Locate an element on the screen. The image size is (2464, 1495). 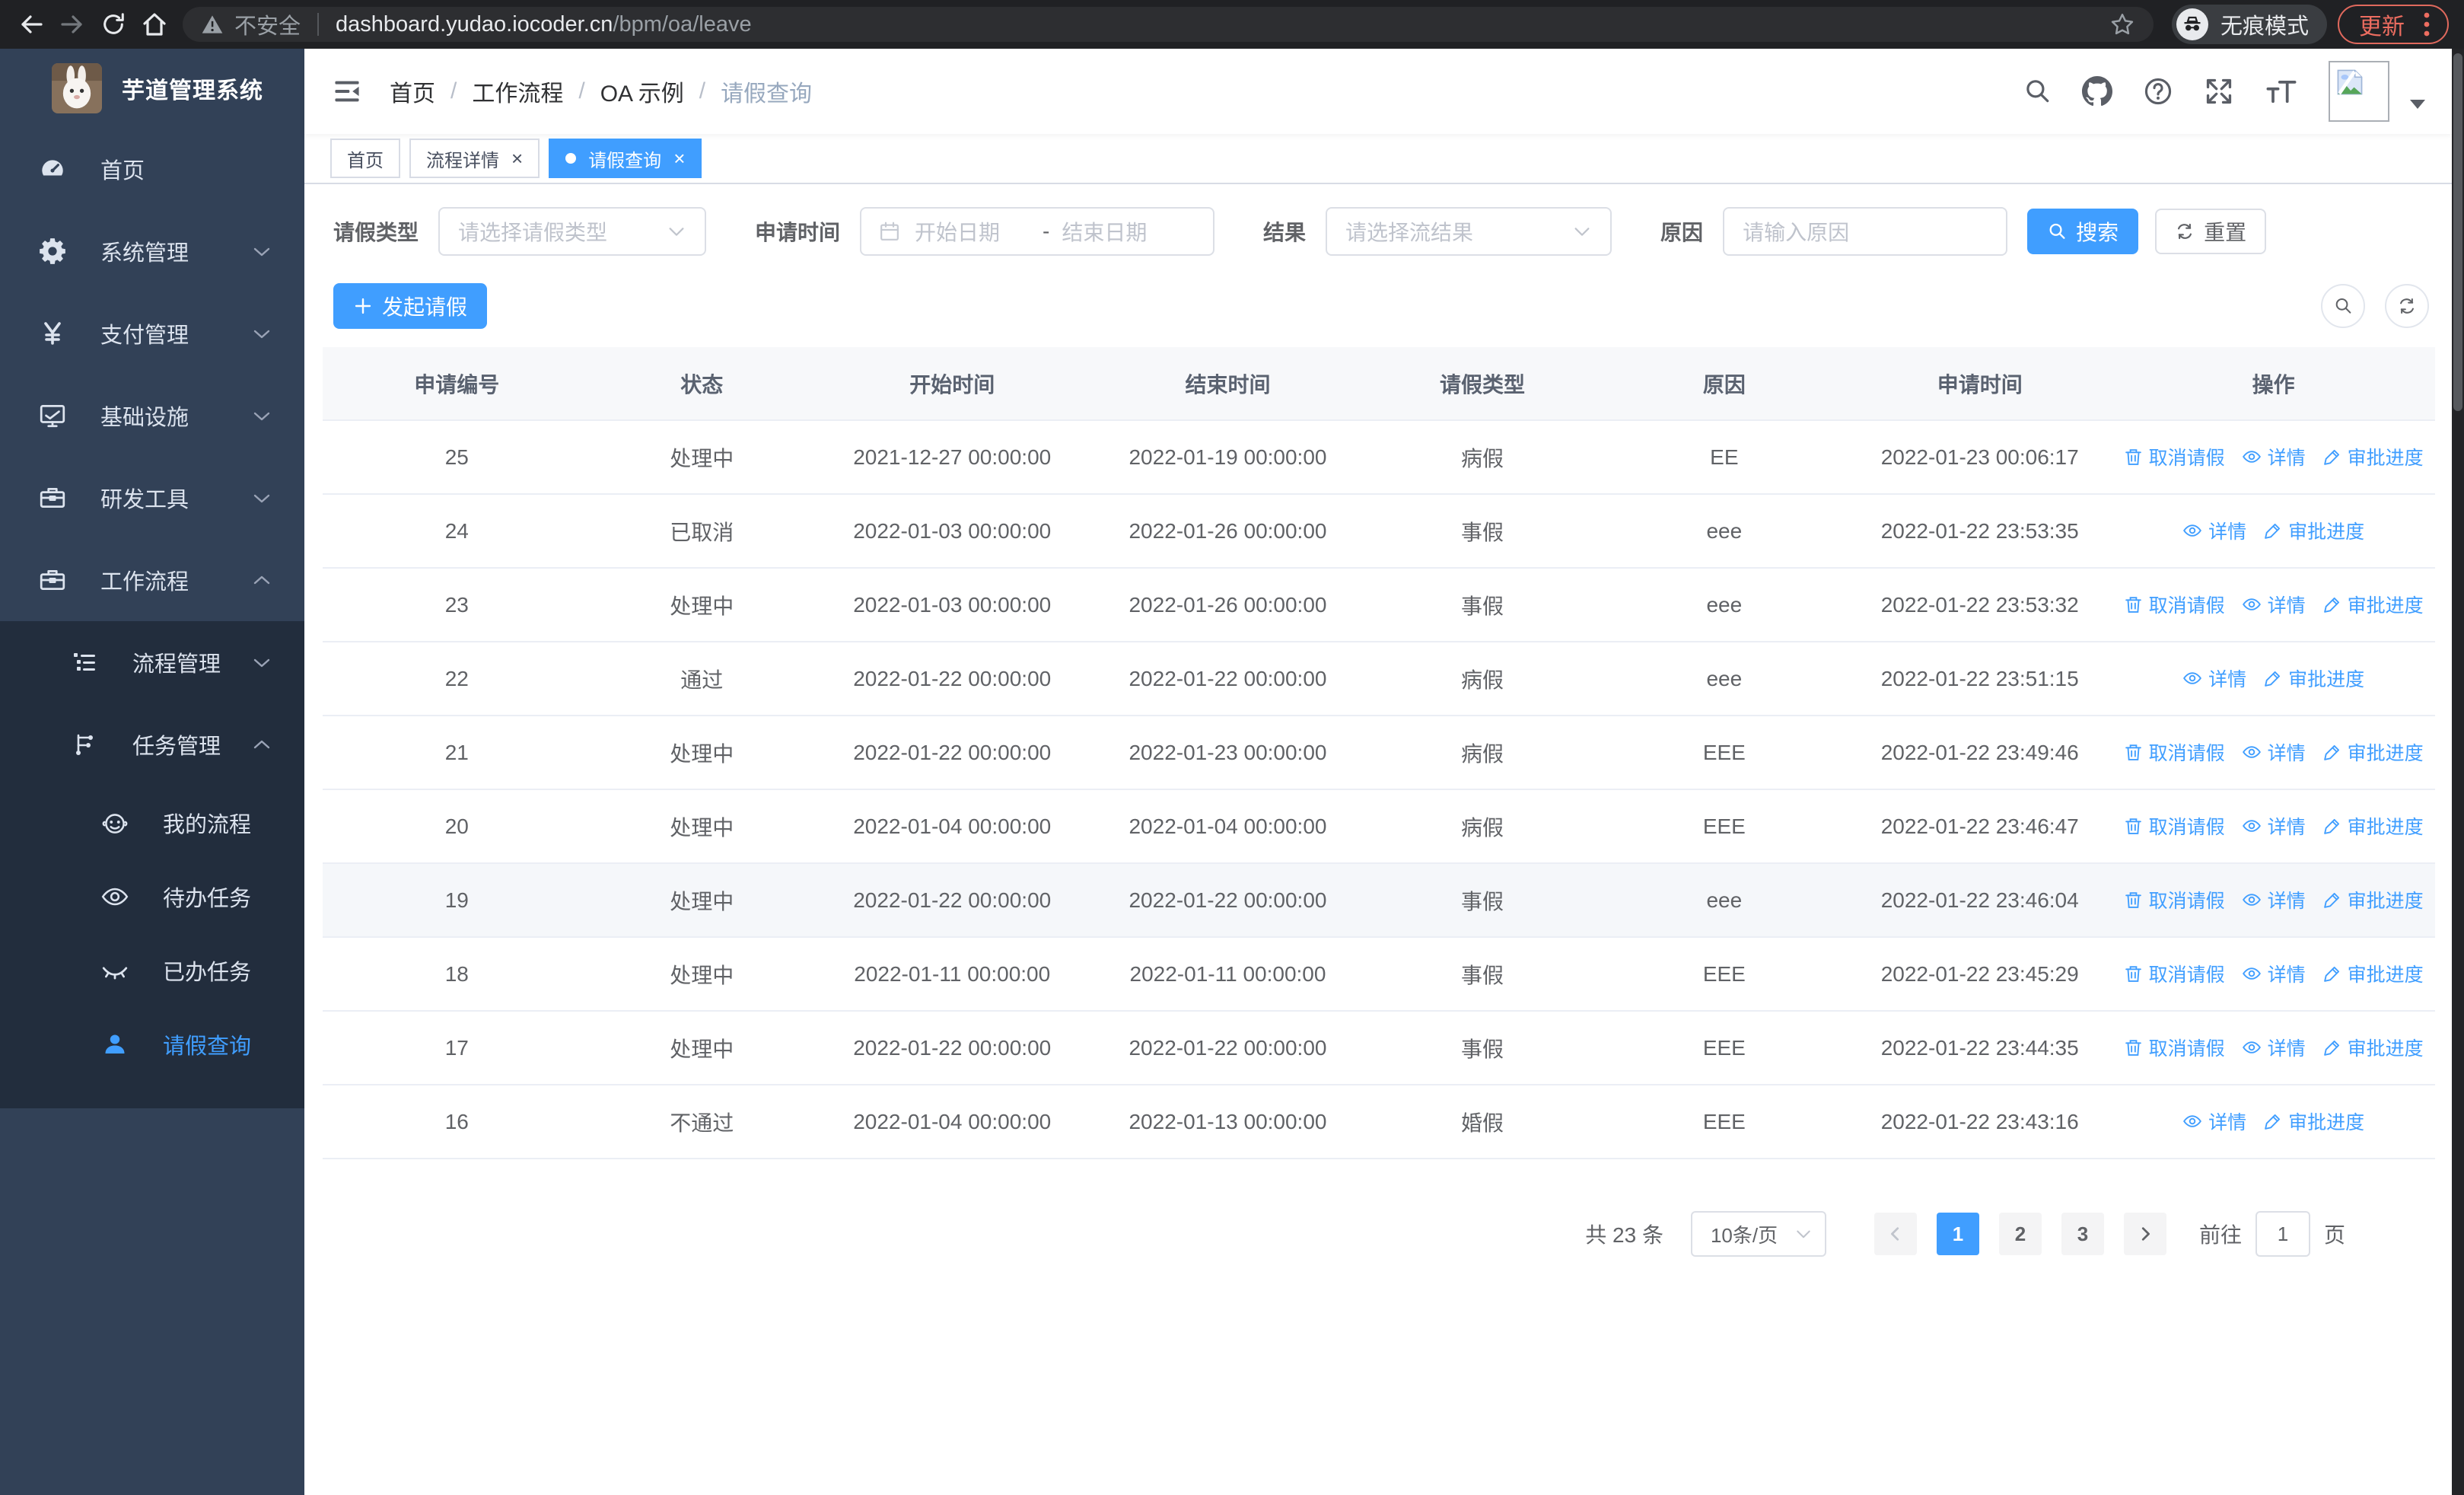
page-button-2: 2 is located at coordinates (2020, 1234).